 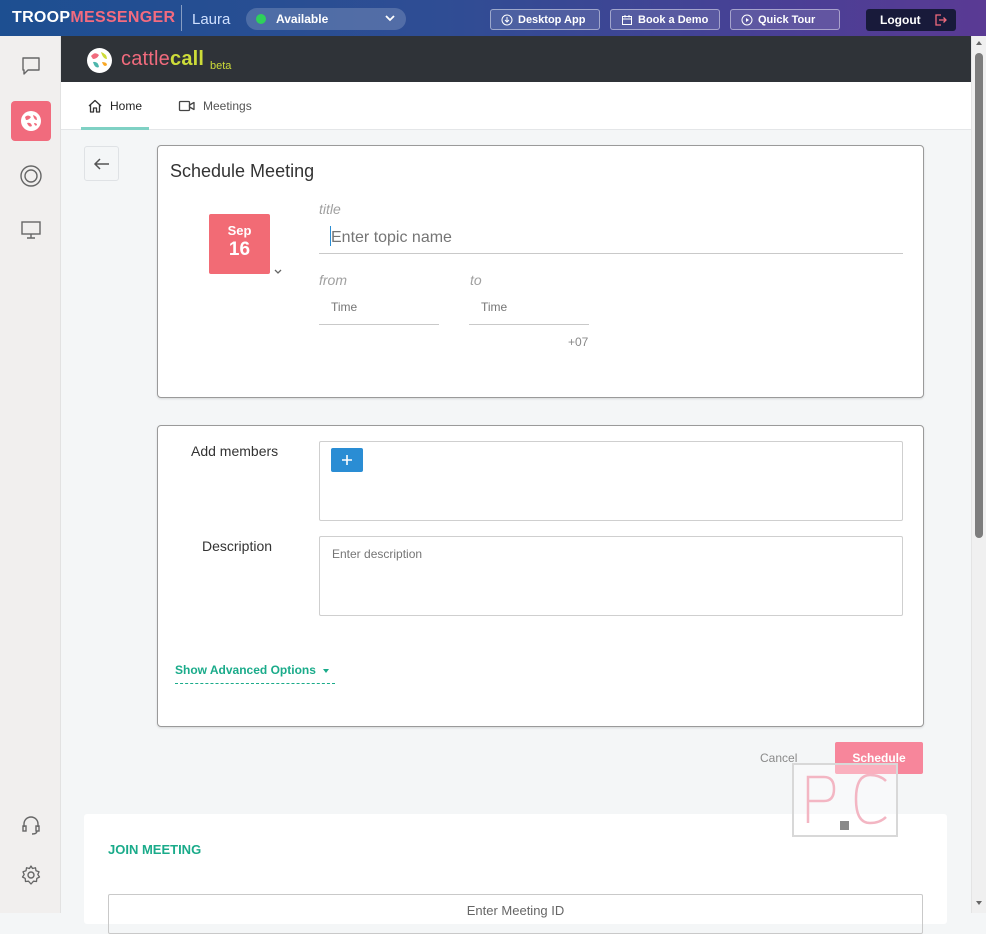 I want to click on status-dropdown: Available, so click(x=326, y=19).